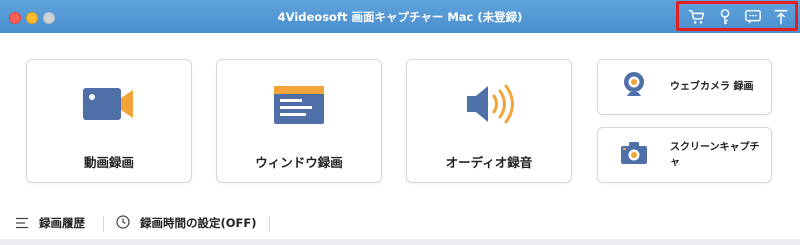 This screenshot has width=800, height=245. What do you see at coordinates (737, 16) in the screenshot?
I see `titlebar-tools-highlight` at bounding box center [737, 16].